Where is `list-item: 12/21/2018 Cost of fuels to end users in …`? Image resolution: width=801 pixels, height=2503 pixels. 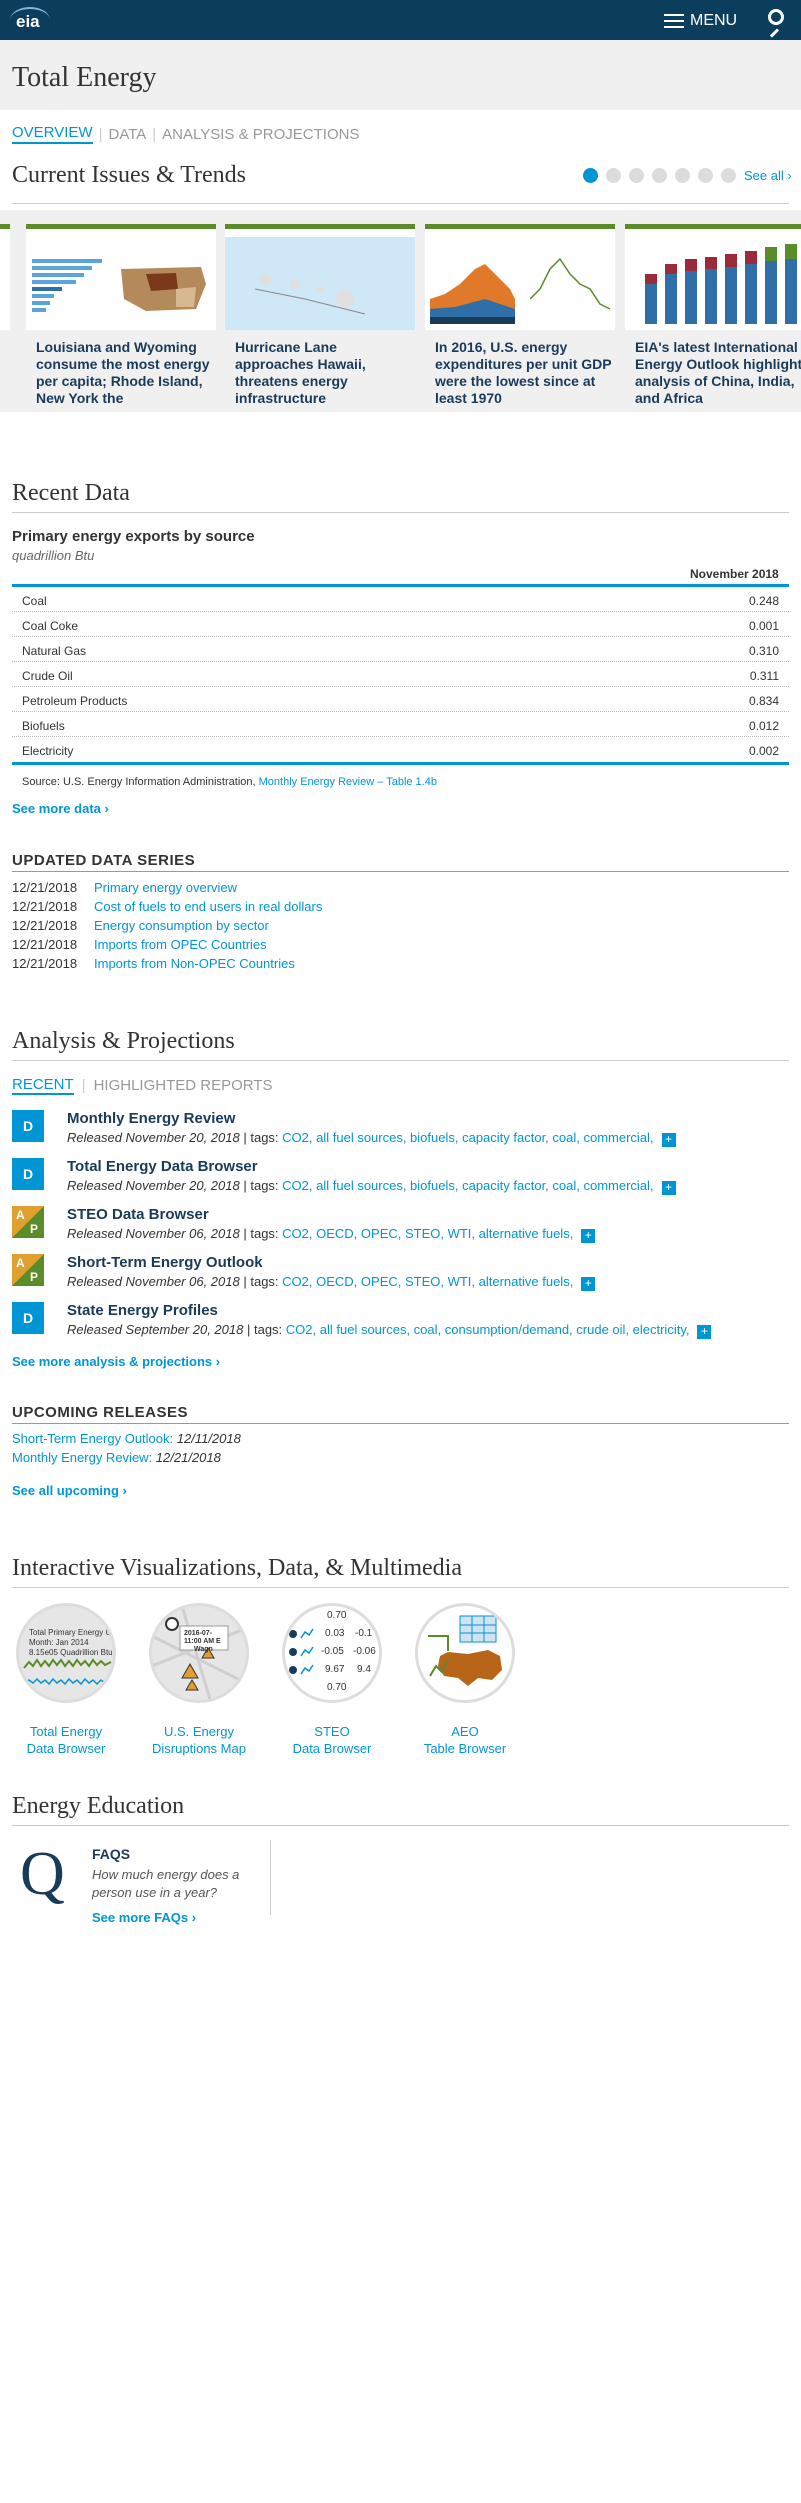
list-item: 12/21/2018 Cost of fuels to end users in … is located at coordinates (167, 906).